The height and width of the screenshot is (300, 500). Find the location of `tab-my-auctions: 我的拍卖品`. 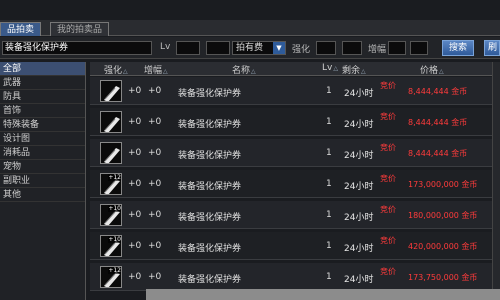

tab-my-auctions: 我的拍卖品 is located at coordinates (80, 29).